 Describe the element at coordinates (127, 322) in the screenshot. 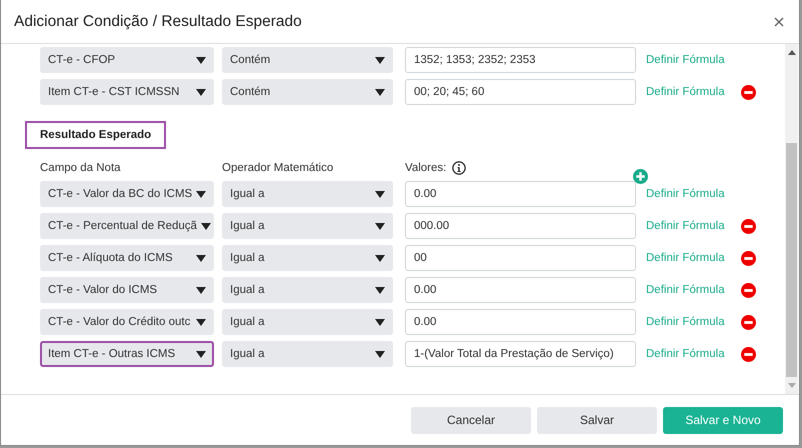

I see `field-dropdown: CT-e - Valor do Crédito outc` at that location.